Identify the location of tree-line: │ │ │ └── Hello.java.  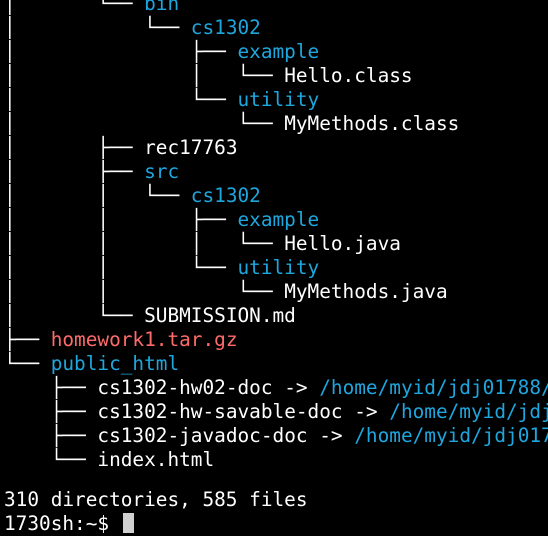
(202, 244).